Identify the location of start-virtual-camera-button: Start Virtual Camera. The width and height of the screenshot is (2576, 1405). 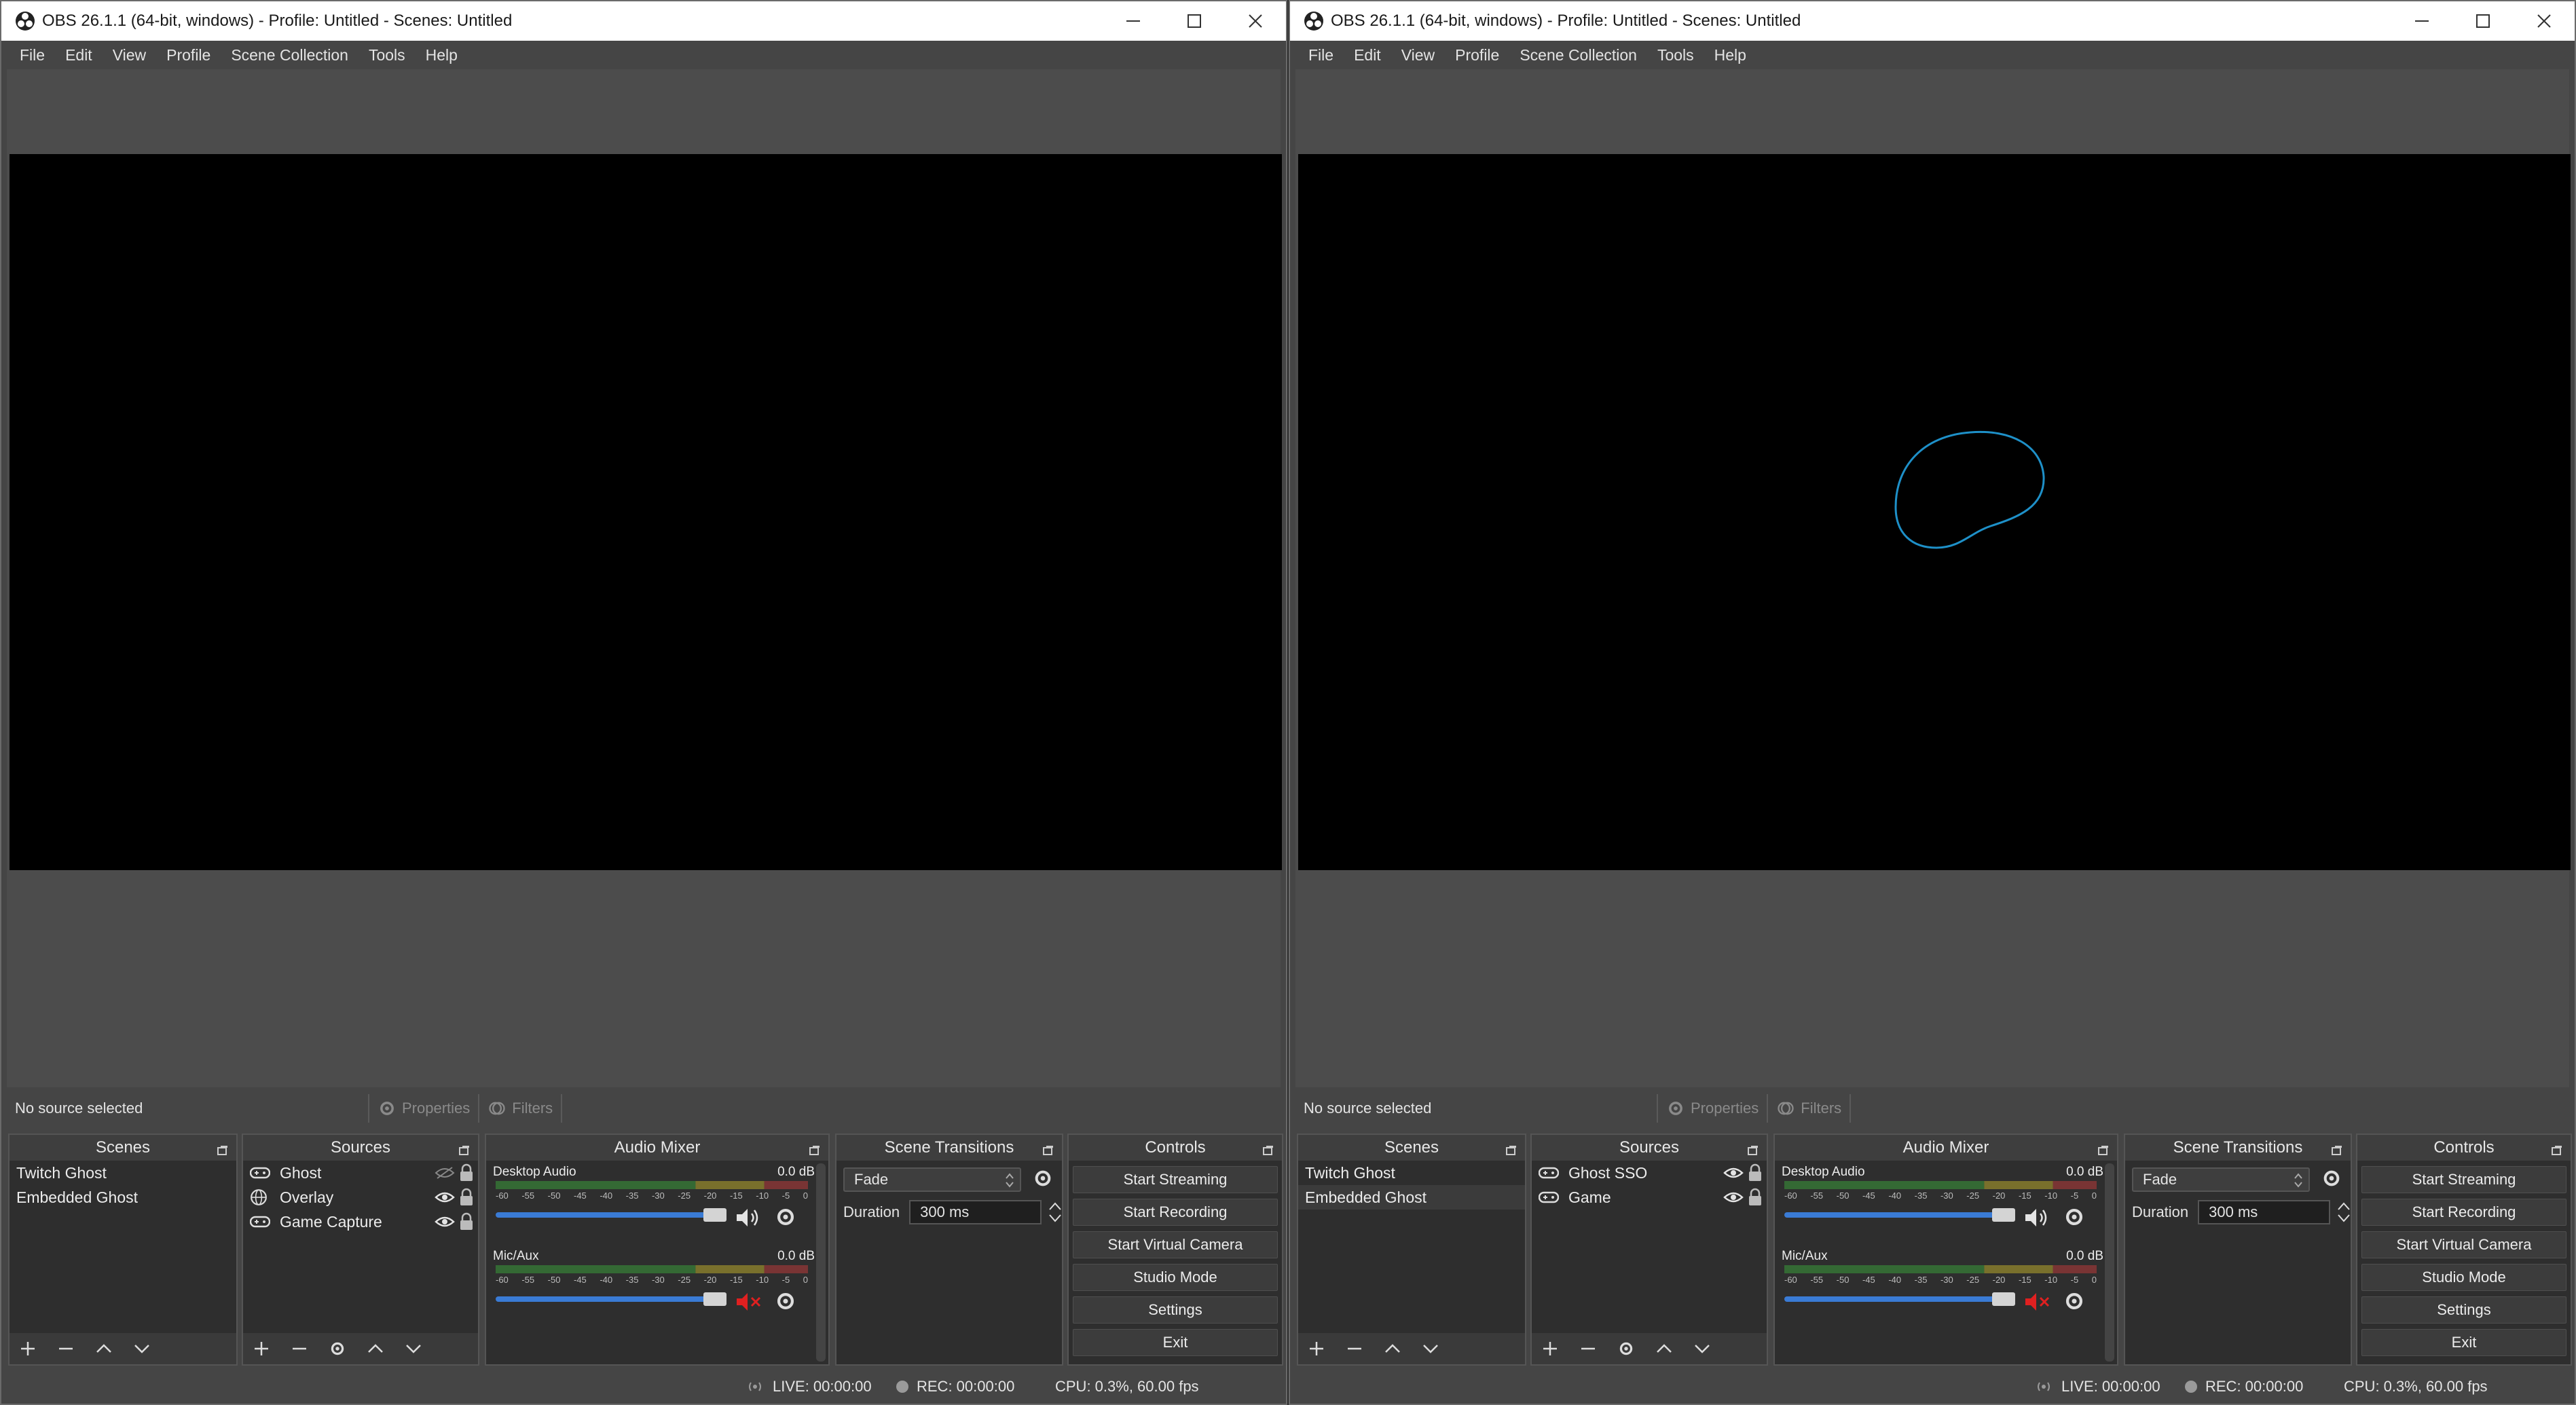
(1175, 1244).